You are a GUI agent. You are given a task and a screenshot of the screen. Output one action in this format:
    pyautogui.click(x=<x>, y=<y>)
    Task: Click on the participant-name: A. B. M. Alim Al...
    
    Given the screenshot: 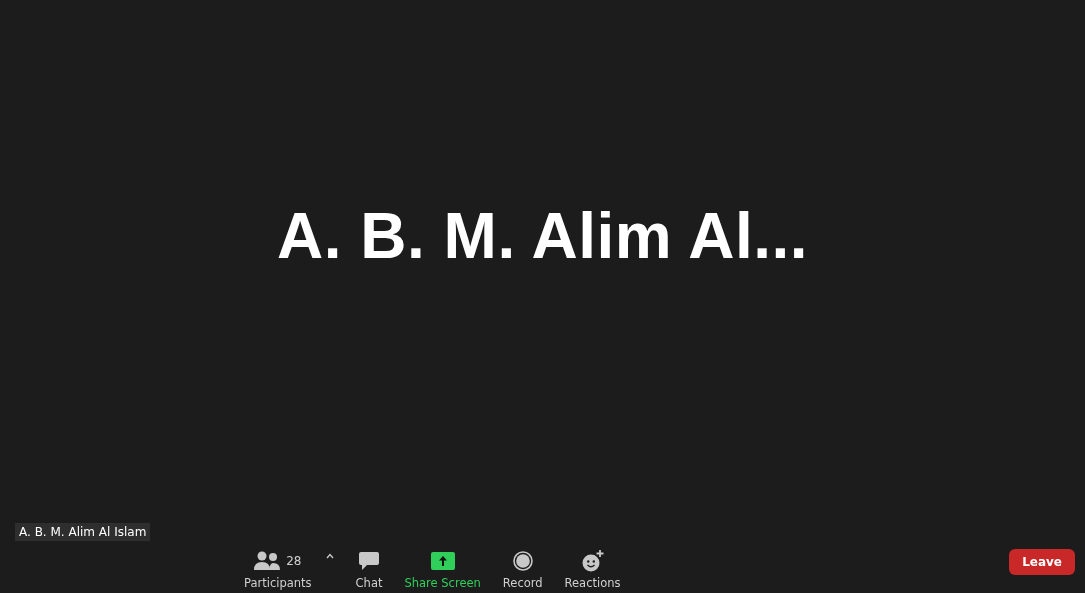 What is the action you would take?
    pyautogui.click(x=542, y=235)
    